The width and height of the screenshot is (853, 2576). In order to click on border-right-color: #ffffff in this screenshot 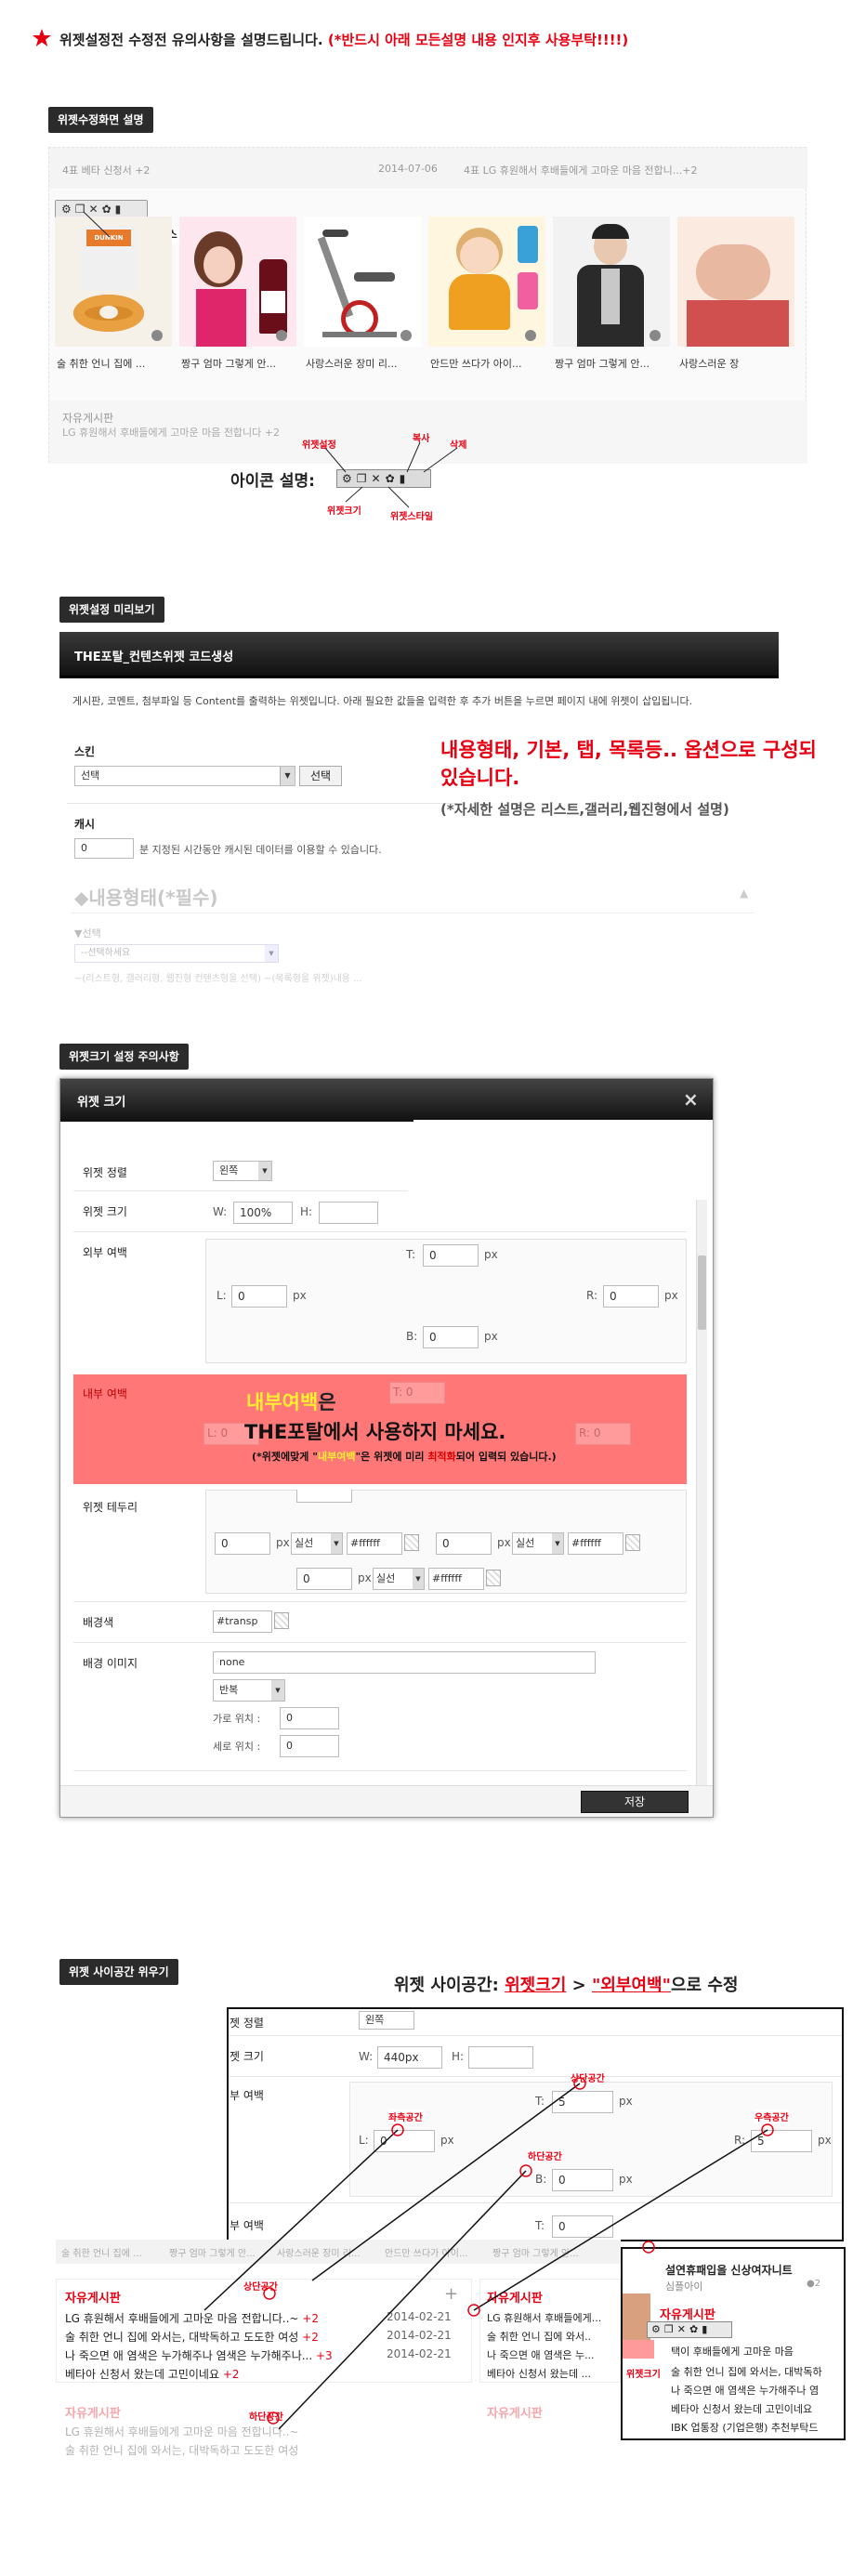, I will do `click(595, 1543)`.